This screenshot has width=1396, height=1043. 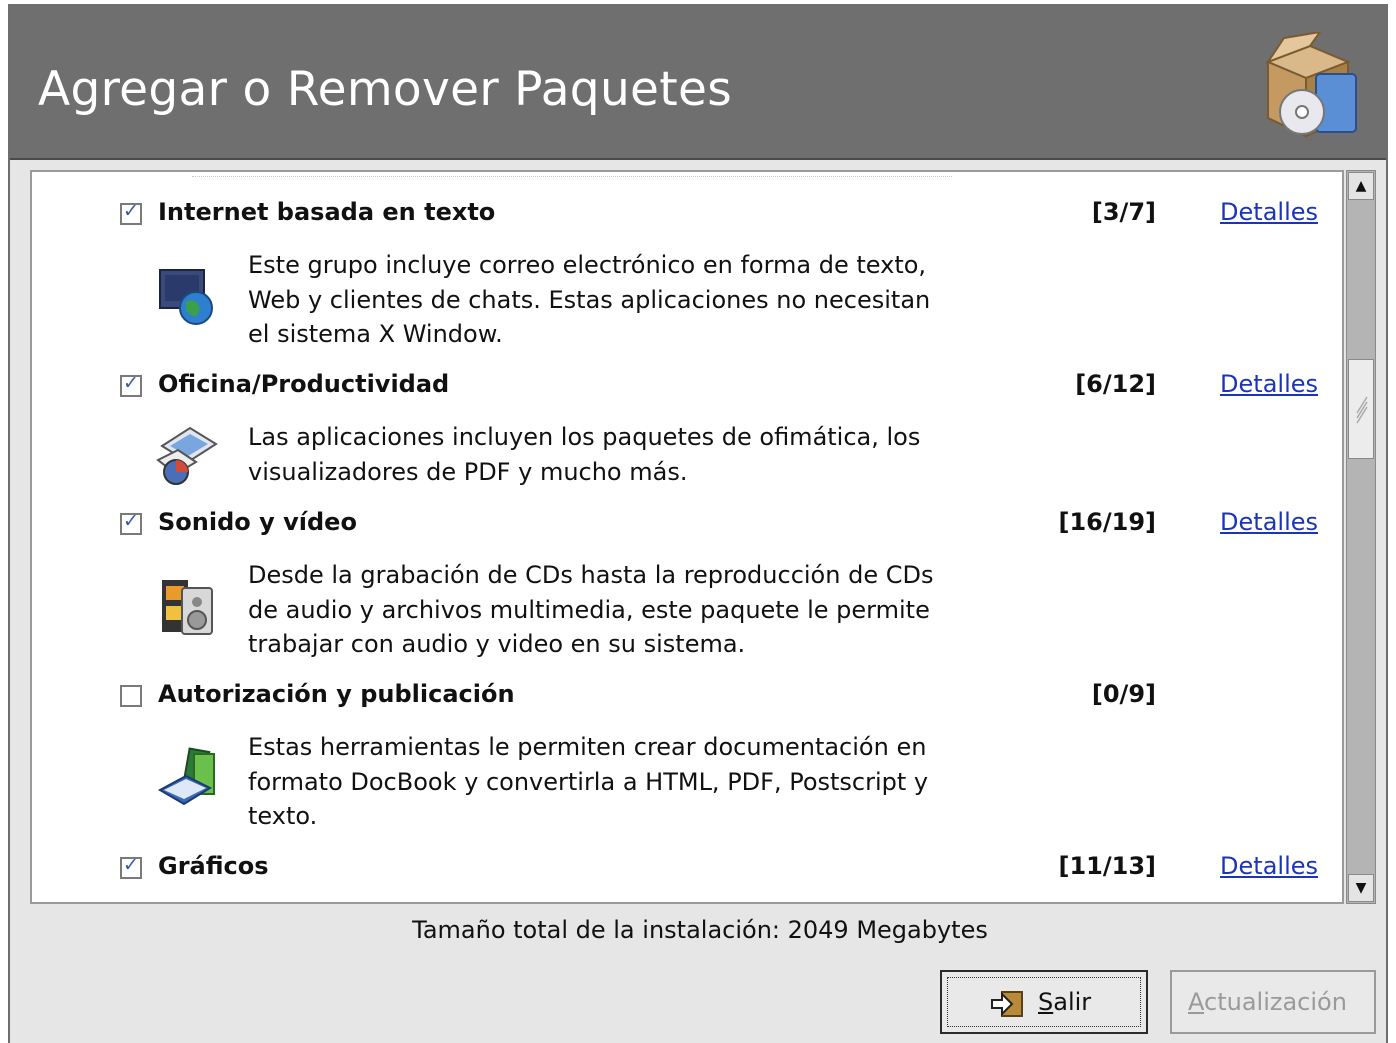 What do you see at coordinates (687, 868) in the screenshot?
I see `group-row-graphics: ✓ Gráficos [11/13] Detalles` at bounding box center [687, 868].